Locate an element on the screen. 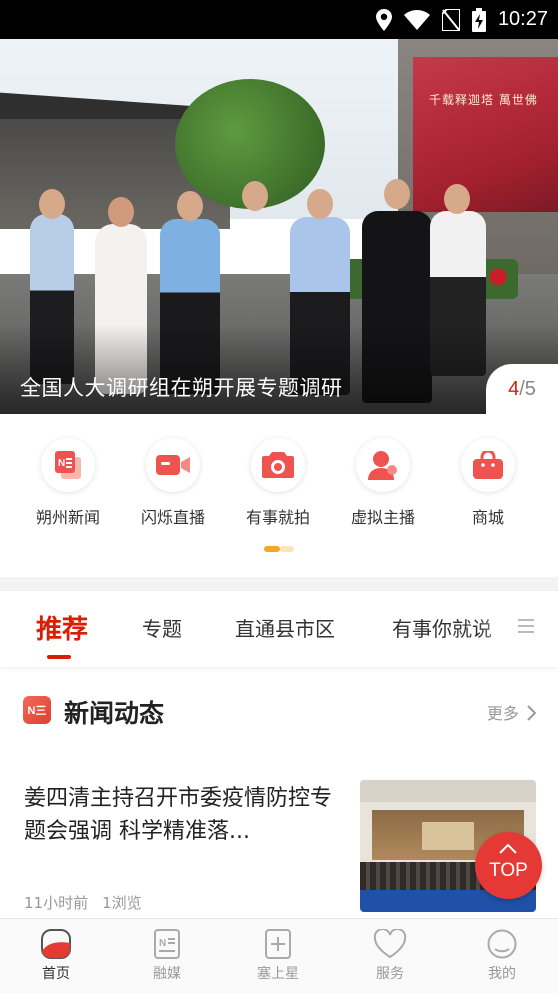  bookmark-plus-icon is located at coordinates (278, 944).